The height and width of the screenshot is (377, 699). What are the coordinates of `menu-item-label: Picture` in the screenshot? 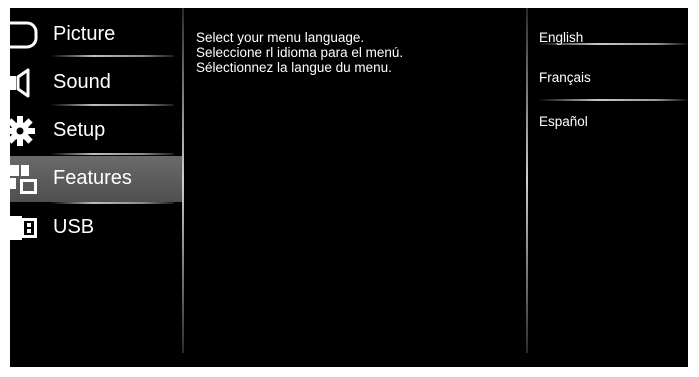 It's located at (84, 34).